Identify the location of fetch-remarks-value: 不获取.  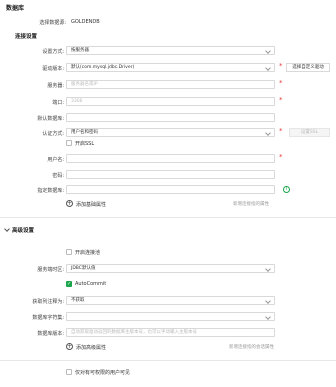
(78, 300).